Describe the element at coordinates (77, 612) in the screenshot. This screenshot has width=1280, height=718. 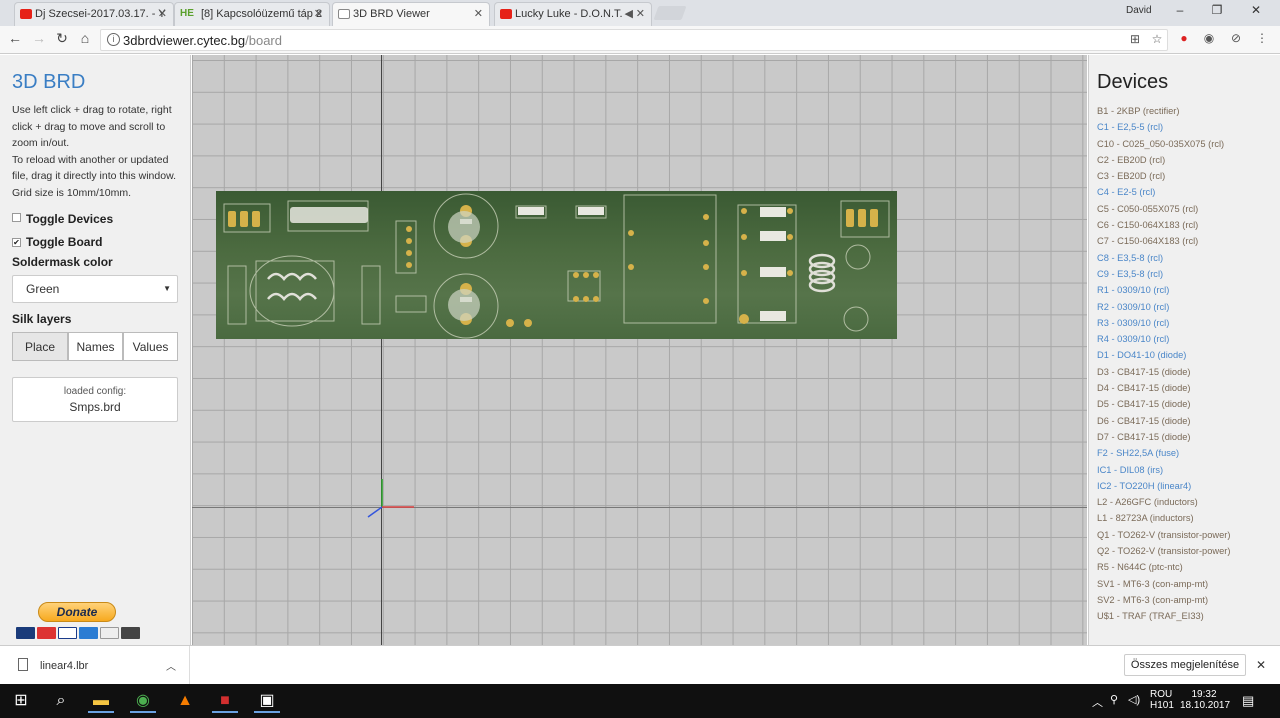
I see `donate-button: Donate` at that location.